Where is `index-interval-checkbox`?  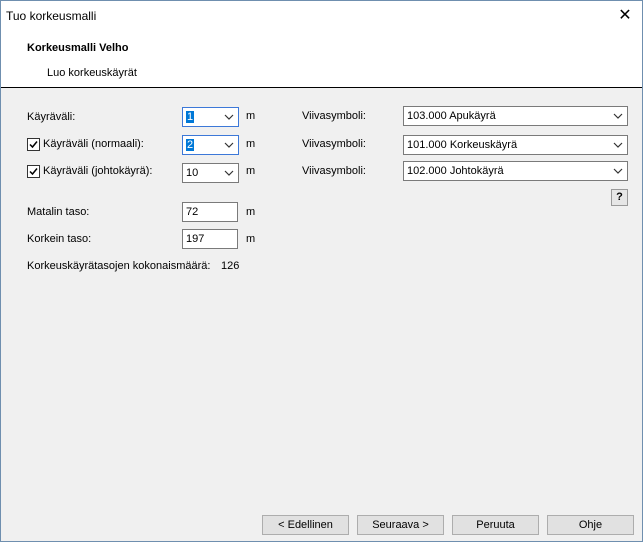
index-interval-checkbox is located at coordinates (33, 171).